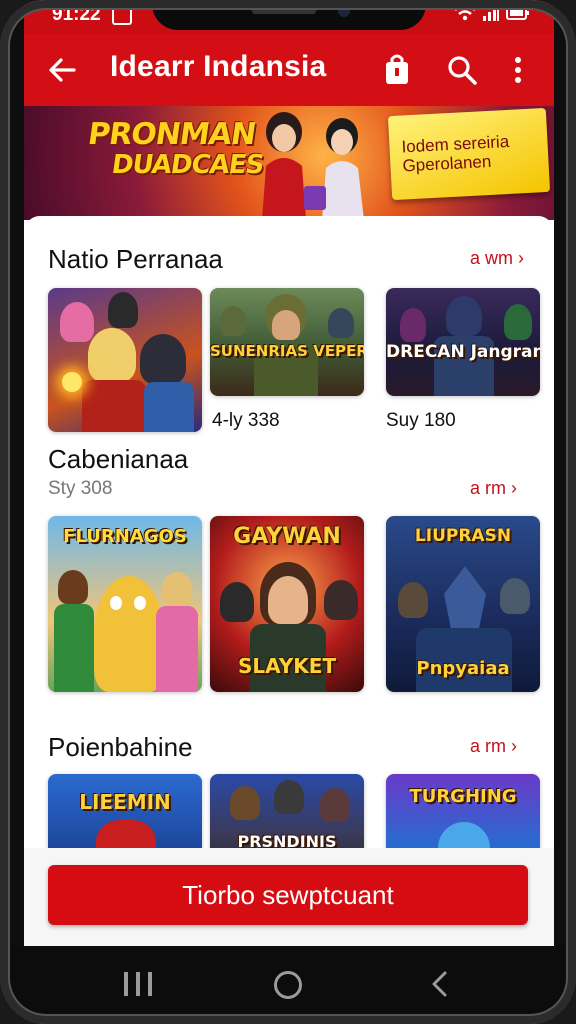  Describe the element at coordinates (76, 14) in the screenshot. I see `status-time: 91:22` at that location.